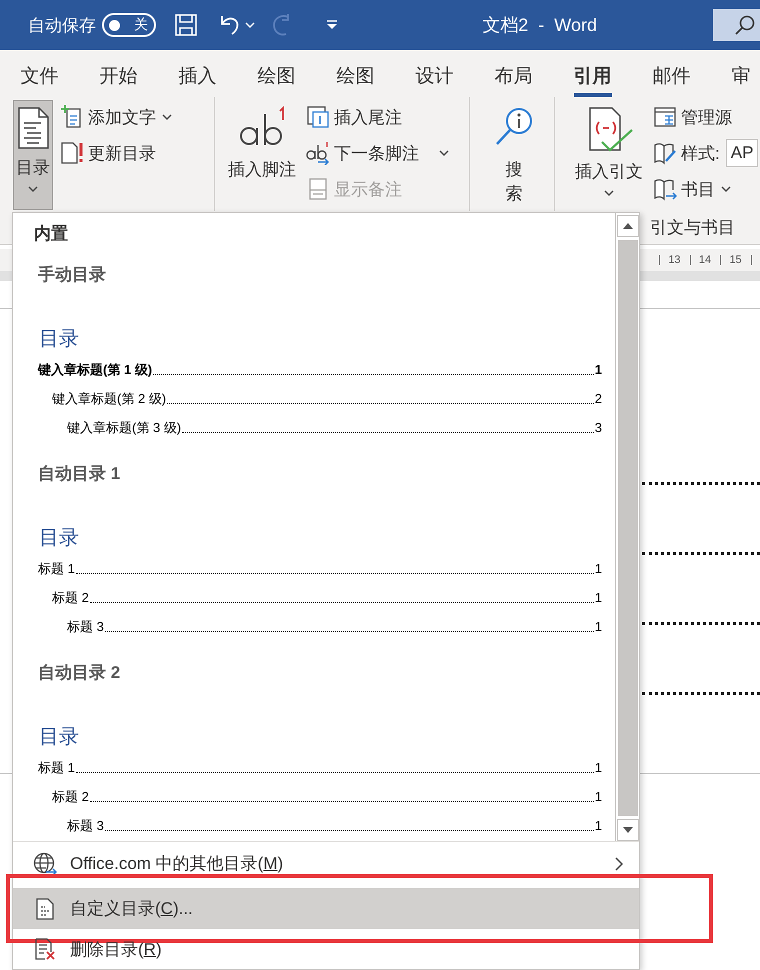 The width and height of the screenshot is (760, 970). I want to click on bibliography-button: 书目, so click(705, 189).